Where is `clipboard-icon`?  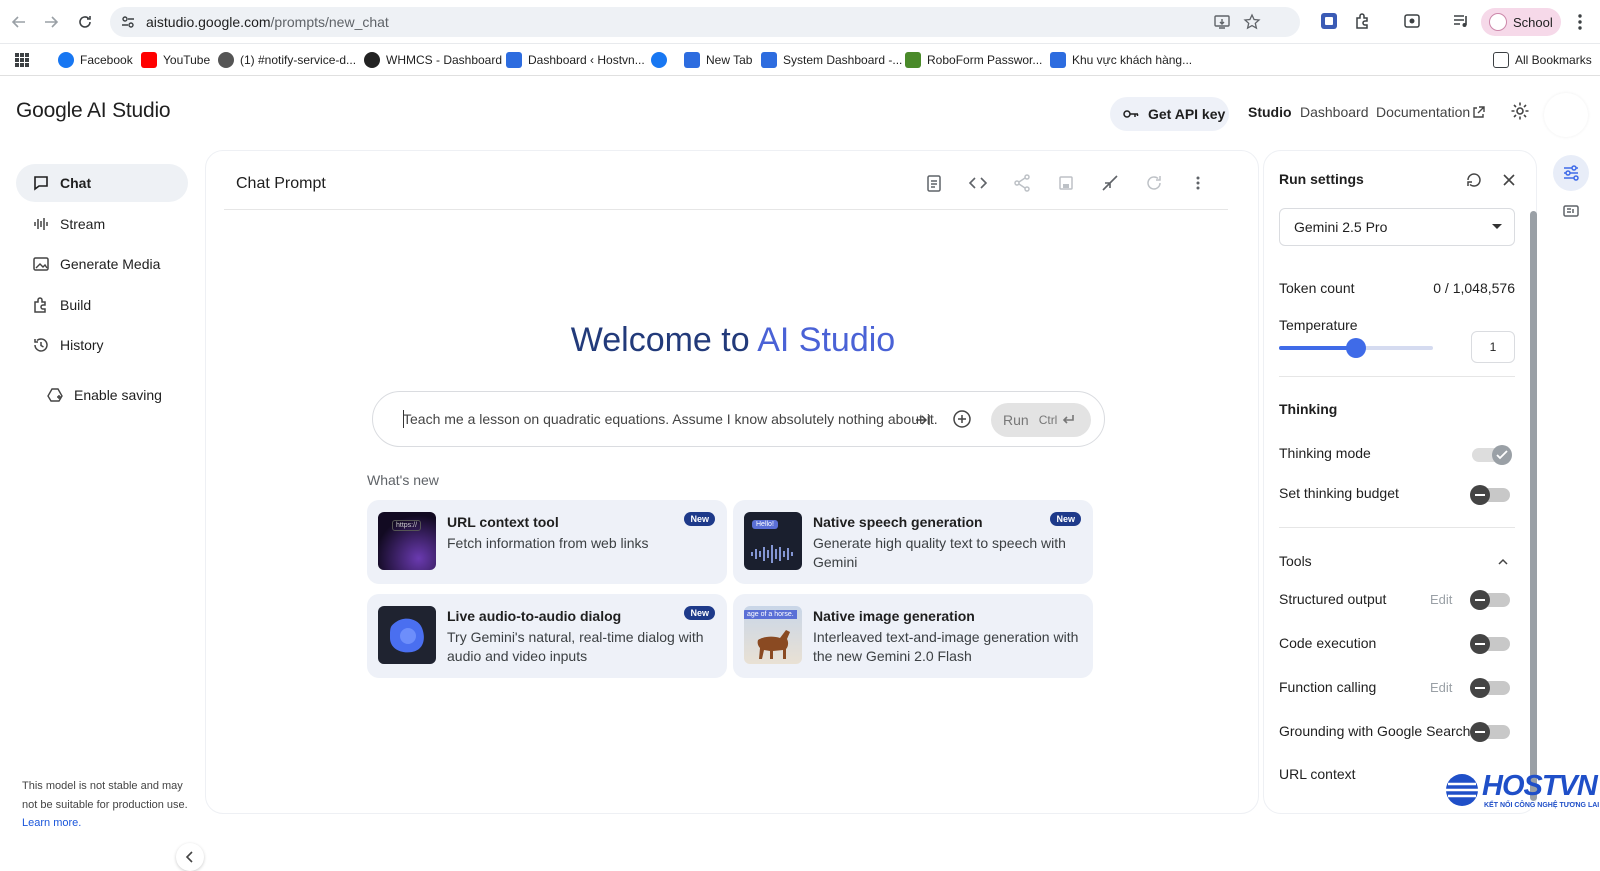 clipboard-icon is located at coordinates (934, 183).